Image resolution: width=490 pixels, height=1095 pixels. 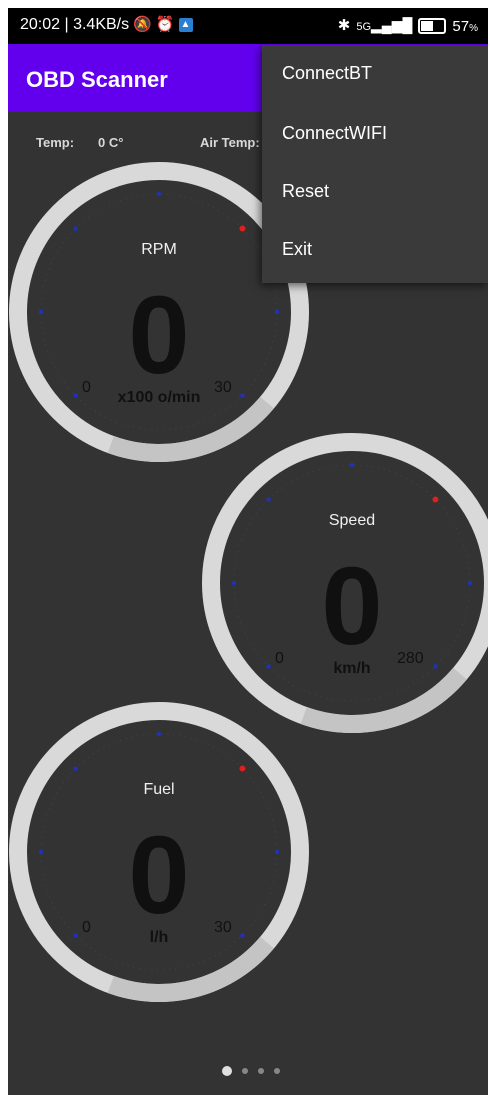 What do you see at coordinates (86, 387) in the screenshot?
I see `rpm-gauge-min: 0` at bounding box center [86, 387].